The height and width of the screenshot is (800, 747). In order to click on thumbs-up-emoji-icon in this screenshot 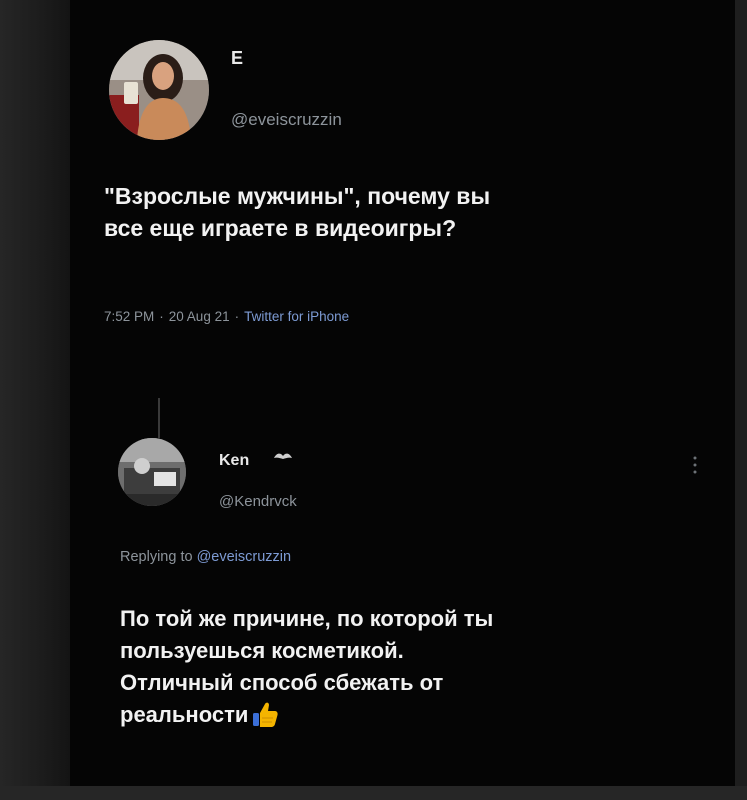, I will do `click(265, 714)`.